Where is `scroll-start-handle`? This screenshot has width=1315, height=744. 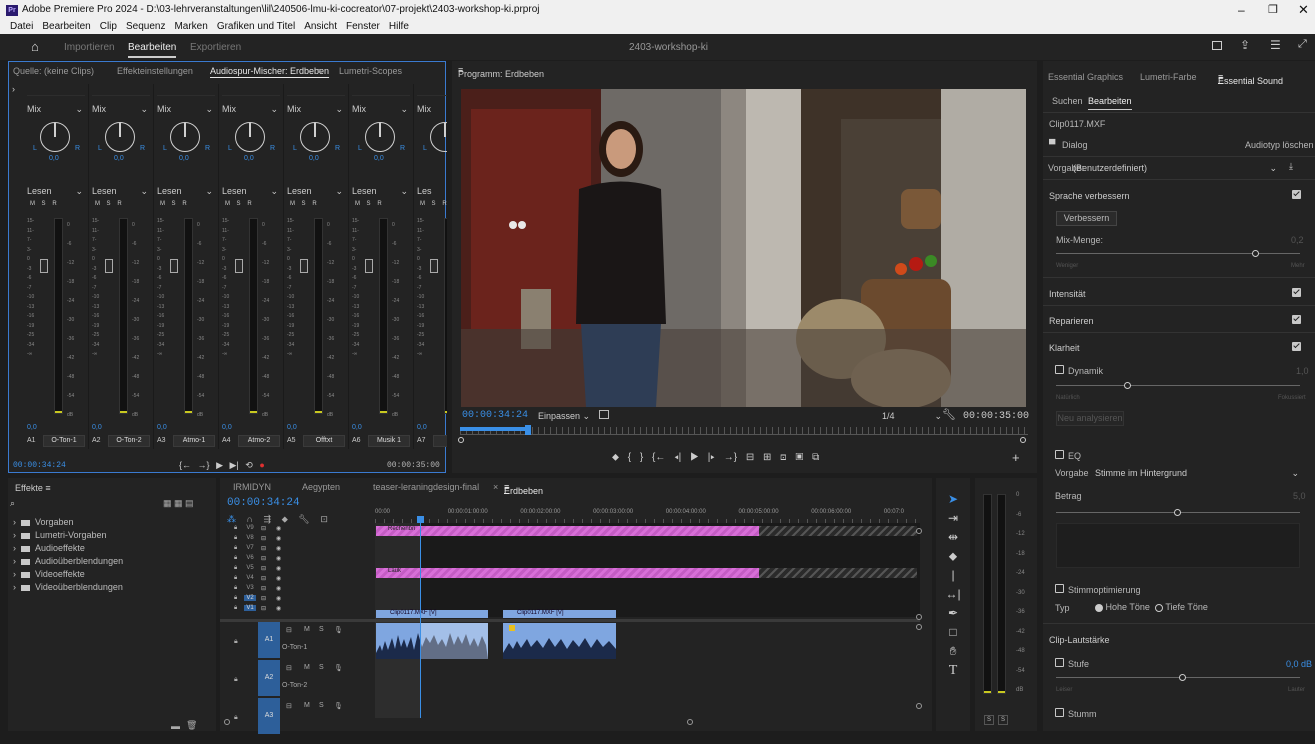
scroll-start-handle is located at coordinates (227, 722).